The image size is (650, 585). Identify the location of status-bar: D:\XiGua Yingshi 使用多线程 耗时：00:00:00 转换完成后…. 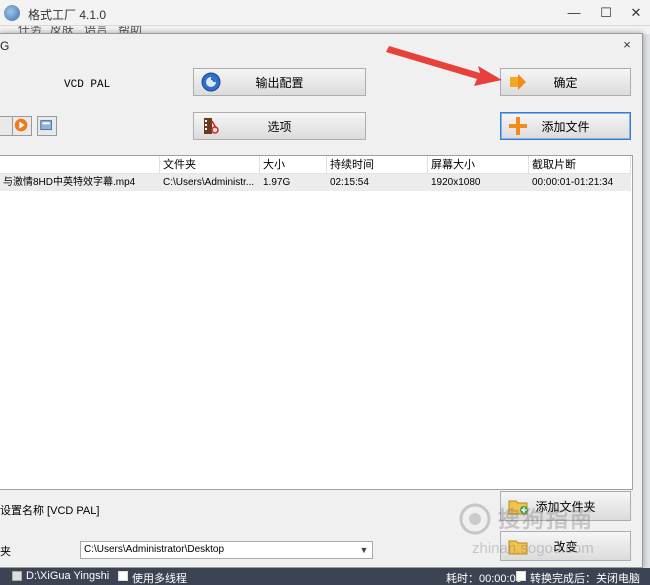
(325, 576).